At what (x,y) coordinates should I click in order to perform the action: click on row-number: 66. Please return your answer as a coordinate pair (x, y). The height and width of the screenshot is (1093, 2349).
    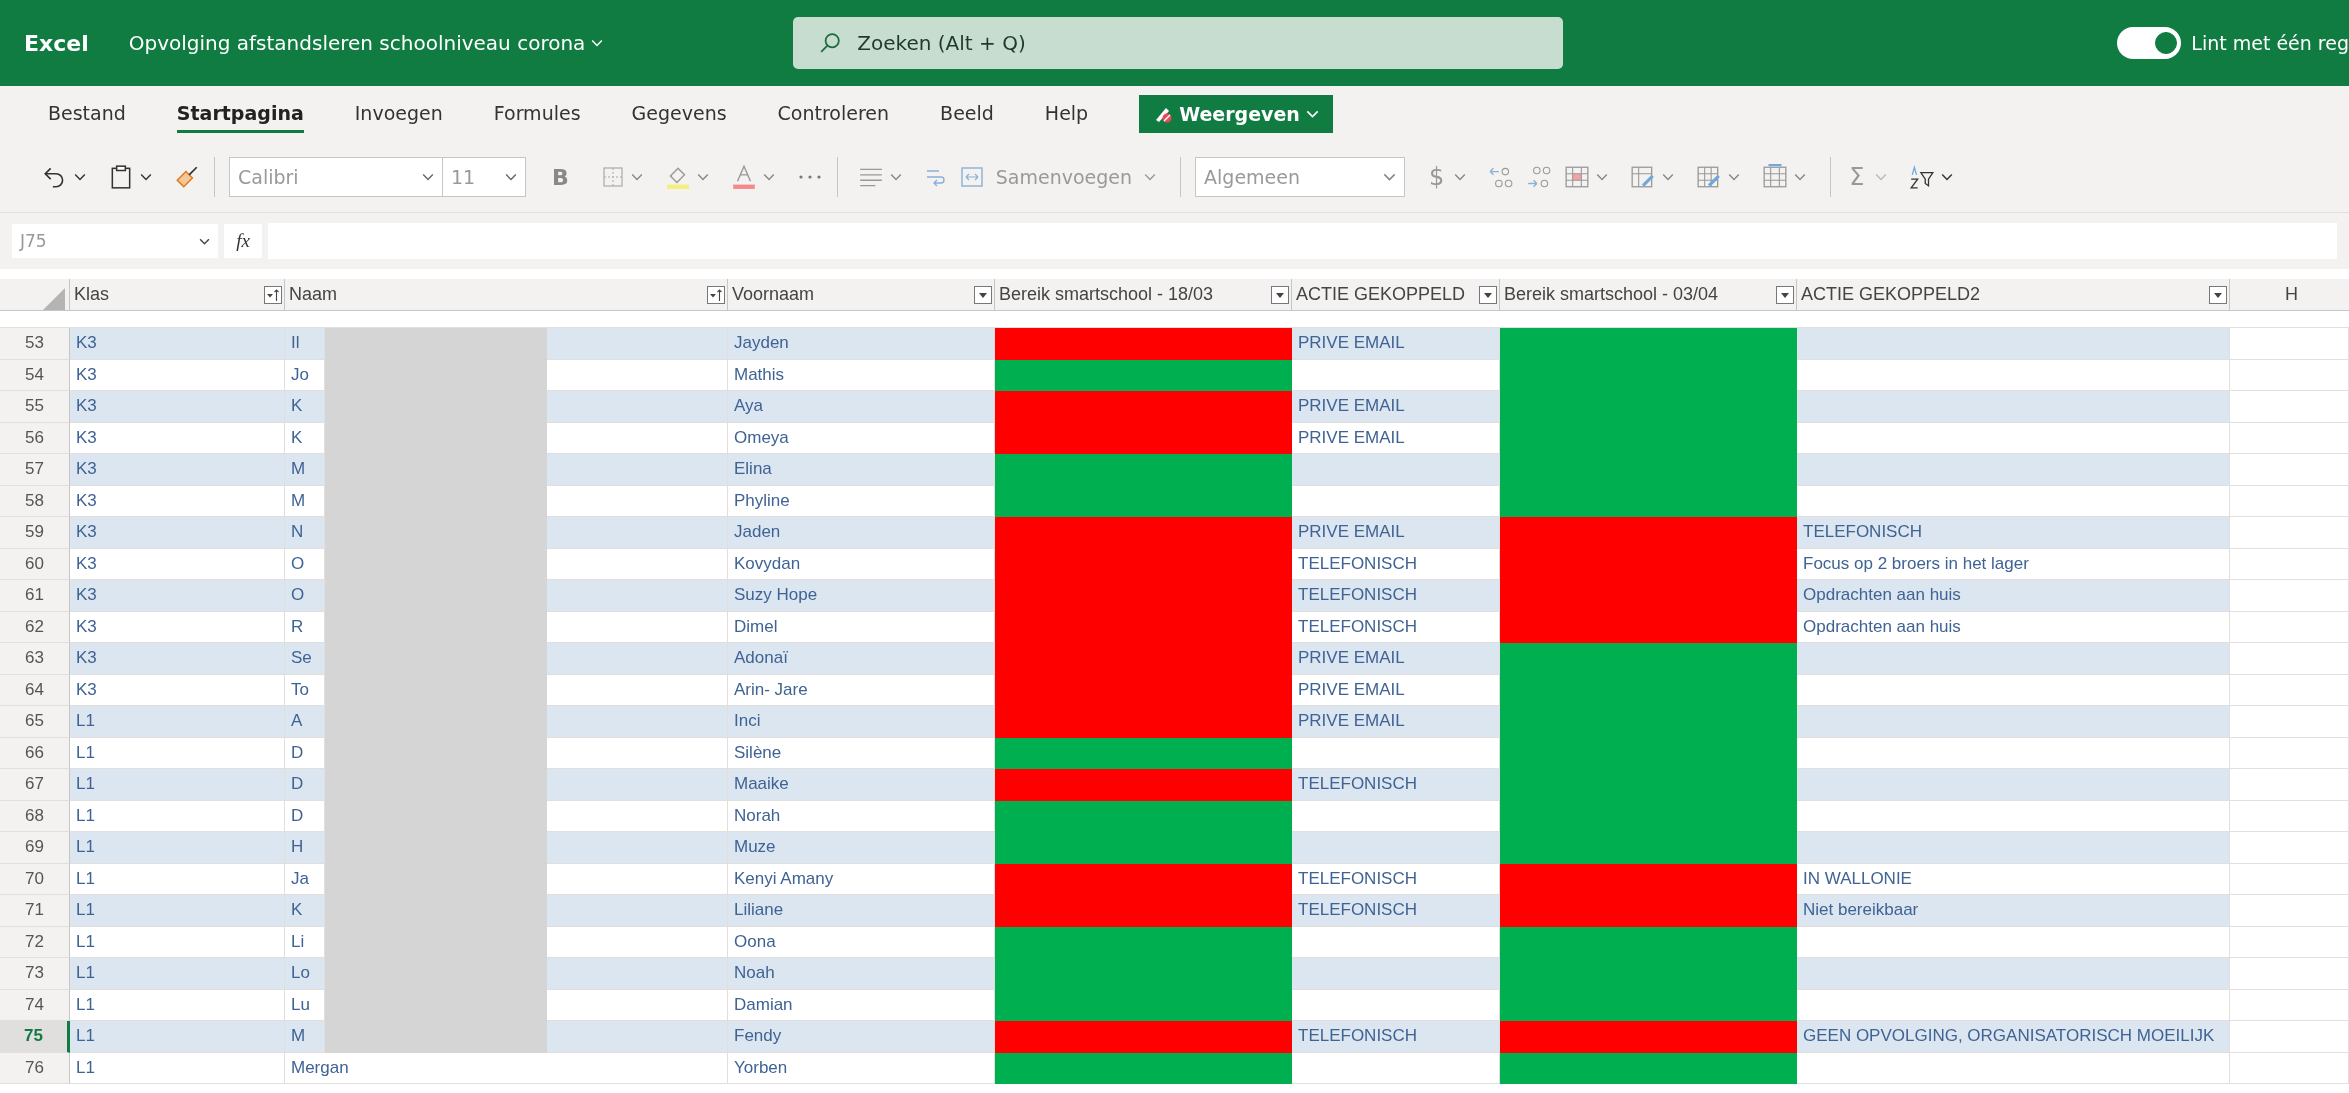
    Looking at the image, I should click on (35, 753).